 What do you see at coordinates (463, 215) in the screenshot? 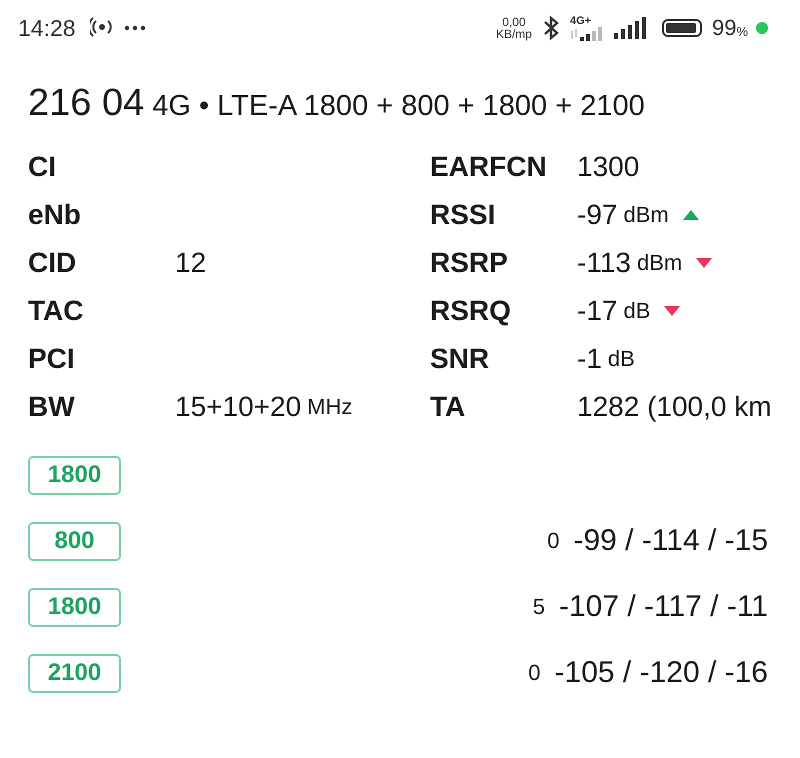
I see `field-label: RSSI` at bounding box center [463, 215].